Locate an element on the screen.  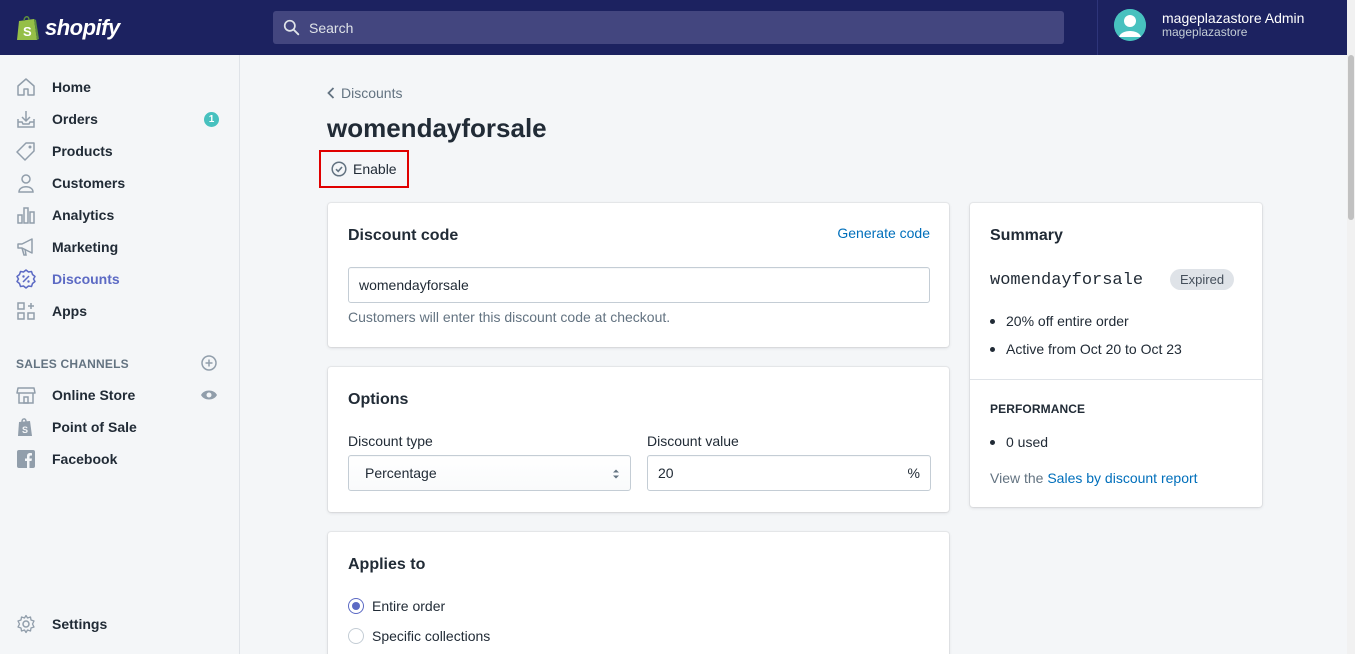
select-arrows-icon is located at coordinates (616, 474).